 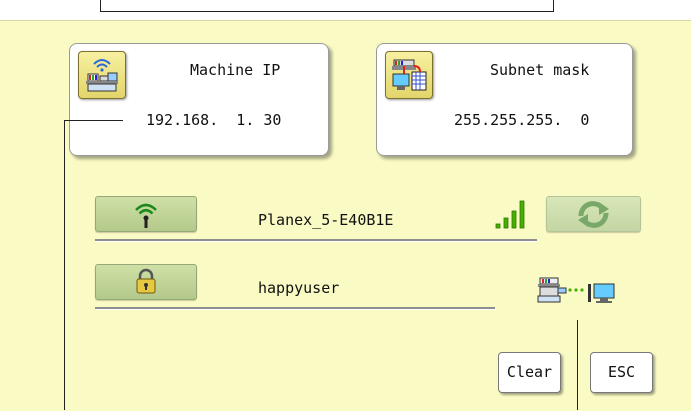 I want to click on callout-line-connection-status, so click(x=577, y=365).